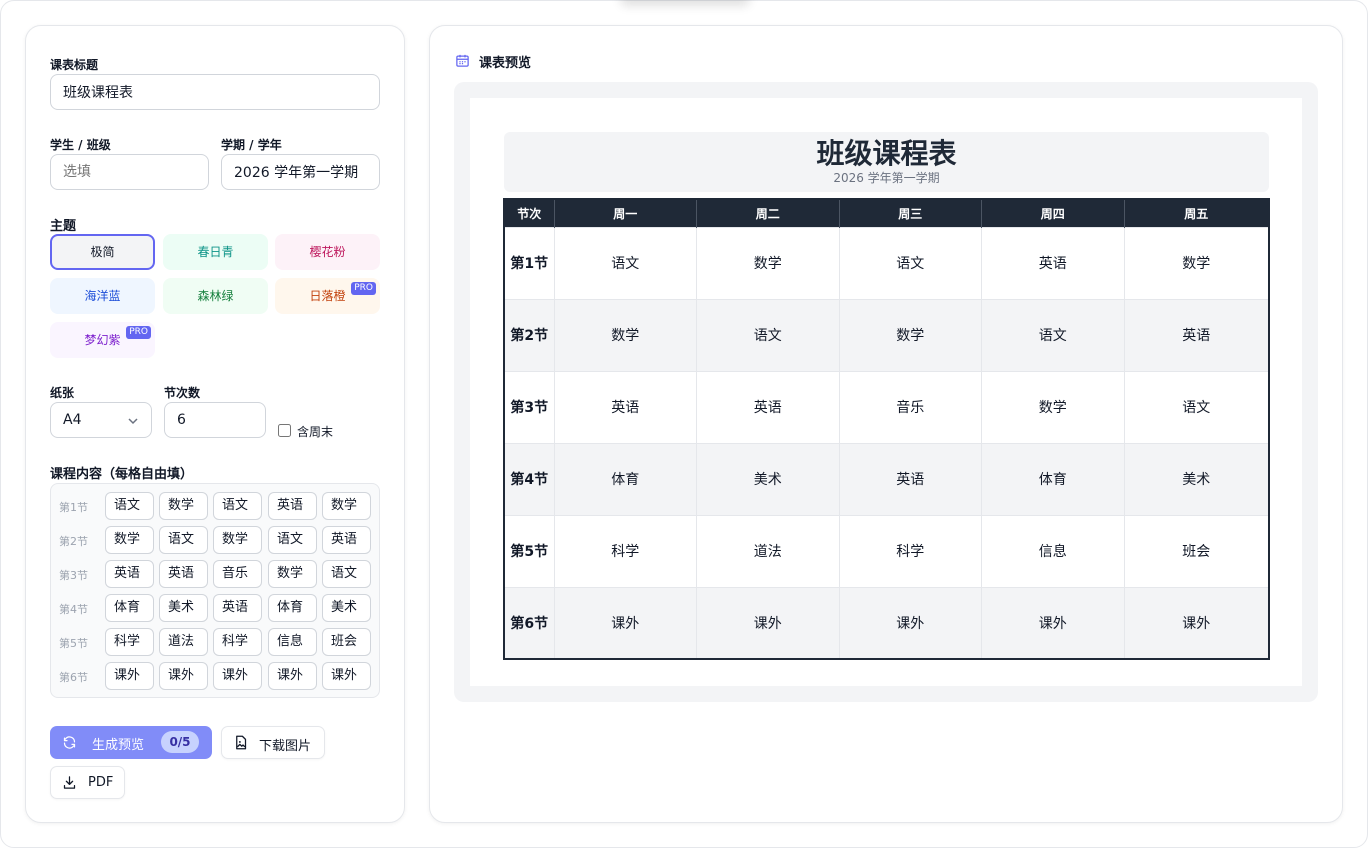 The image size is (1368, 848). Describe the element at coordinates (887, 262) in the screenshot. I see `table-row: 第1节 语文 数学 语文 英语 数学` at that location.